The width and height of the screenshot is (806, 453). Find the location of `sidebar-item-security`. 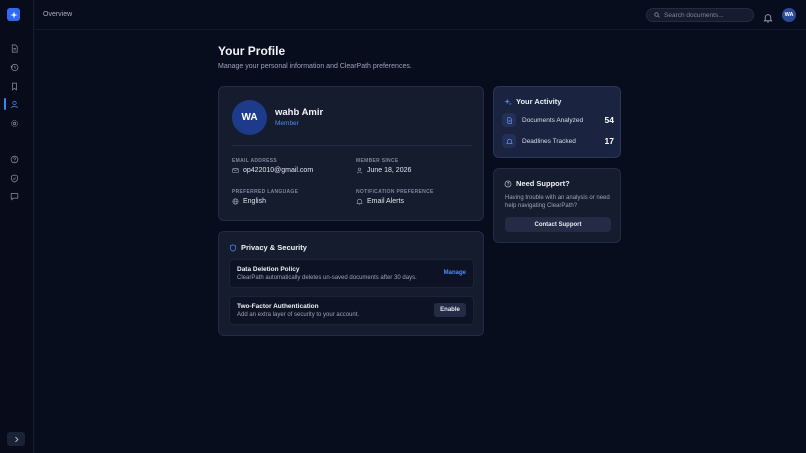

sidebar-item-security is located at coordinates (14, 178).